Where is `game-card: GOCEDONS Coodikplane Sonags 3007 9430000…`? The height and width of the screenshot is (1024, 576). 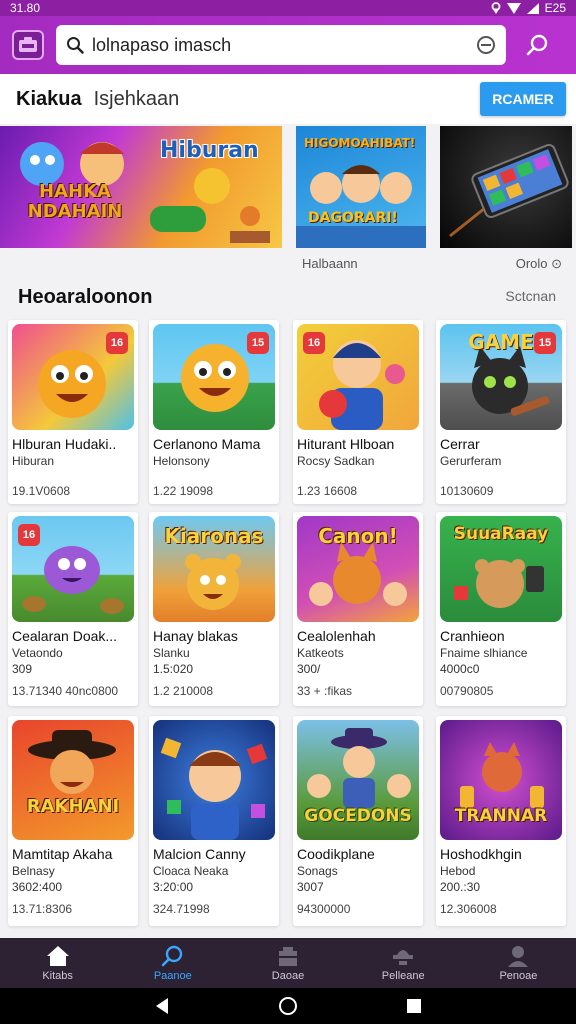
game-card: GOCEDONS Coodikplane Sonags 3007 9430000… is located at coordinates (358, 821).